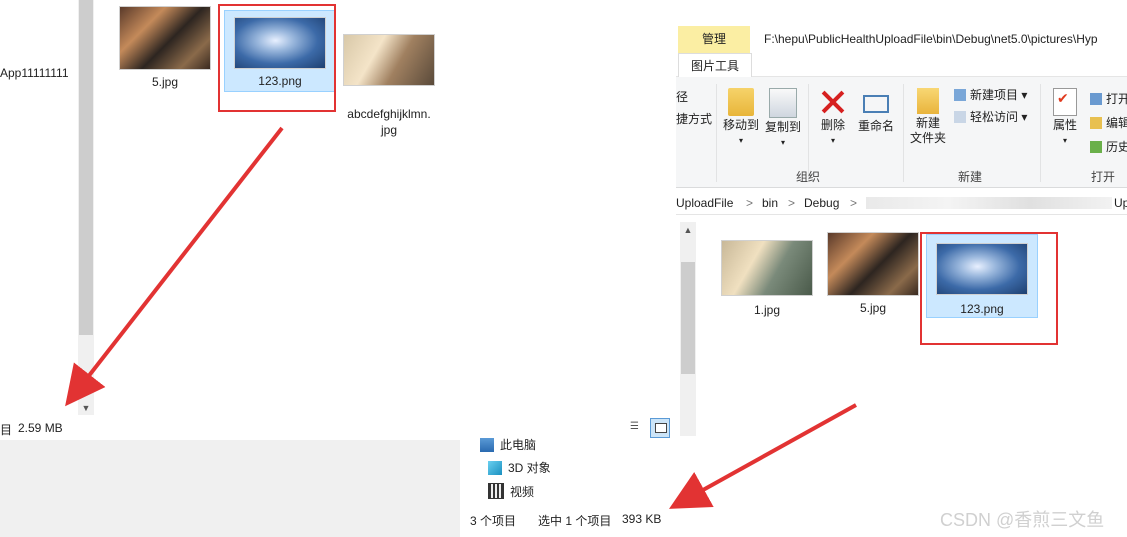  What do you see at coordinates (741, 102) in the screenshot?
I see `move-folder-icon` at bounding box center [741, 102].